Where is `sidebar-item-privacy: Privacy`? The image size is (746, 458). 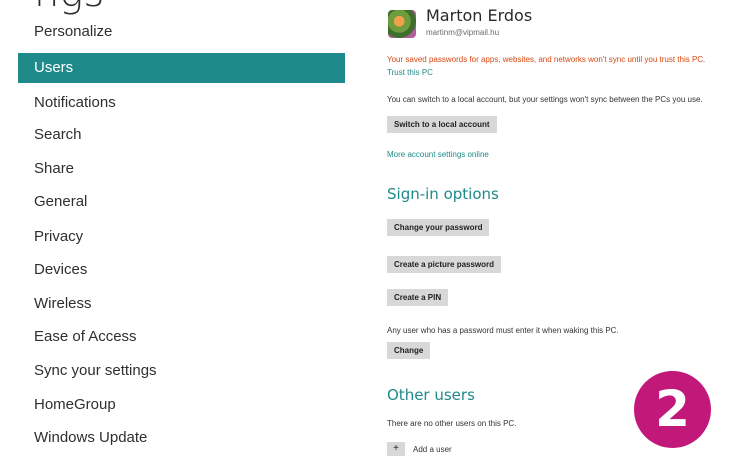 sidebar-item-privacy: Privacy is located at coordinates (181, 237).